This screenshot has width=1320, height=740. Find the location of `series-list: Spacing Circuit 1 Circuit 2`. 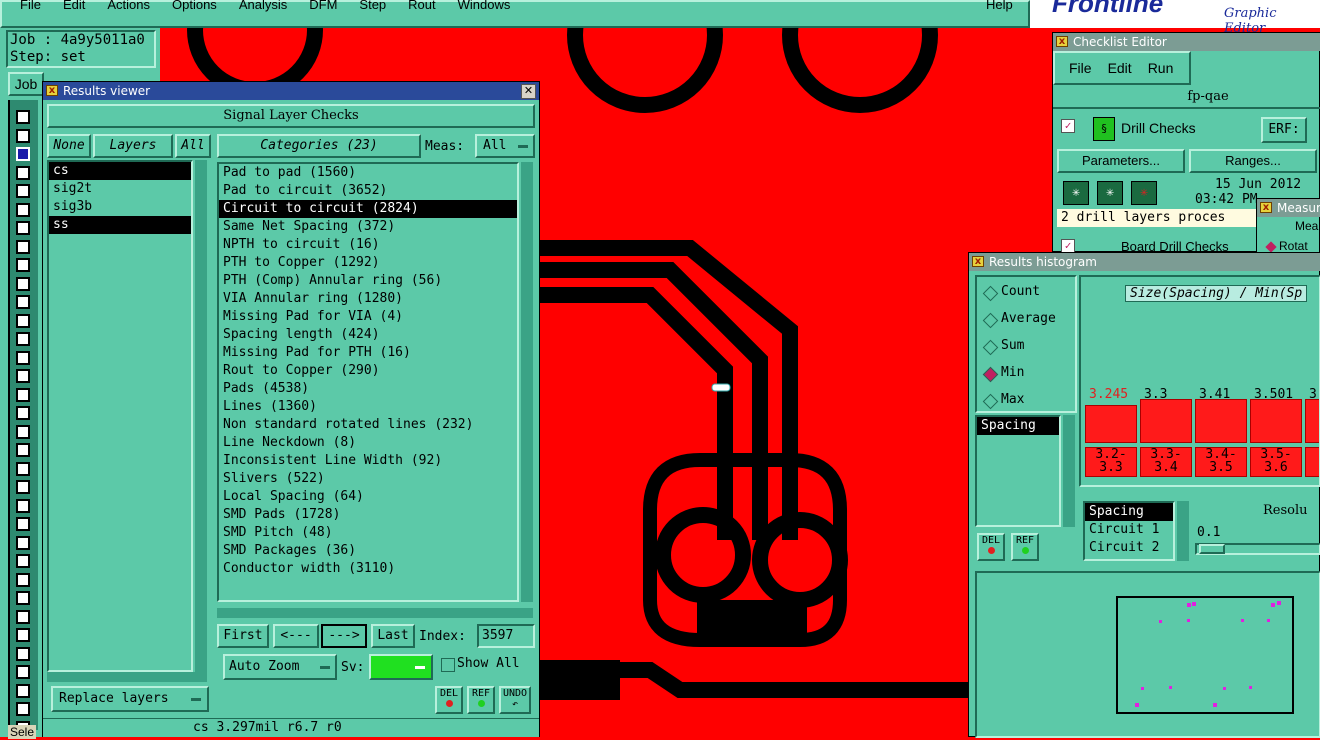

series-list: Spacing Circuit 1 Circuit 2 is located at coordinates (1129, 531).